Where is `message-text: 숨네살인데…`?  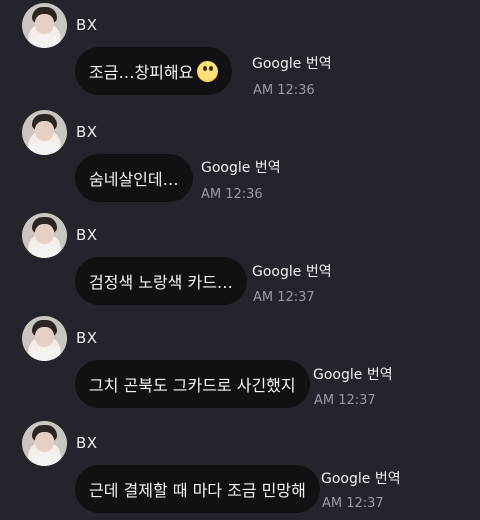 message-text: 숨네살인데… is located at coordinates (134, 179).